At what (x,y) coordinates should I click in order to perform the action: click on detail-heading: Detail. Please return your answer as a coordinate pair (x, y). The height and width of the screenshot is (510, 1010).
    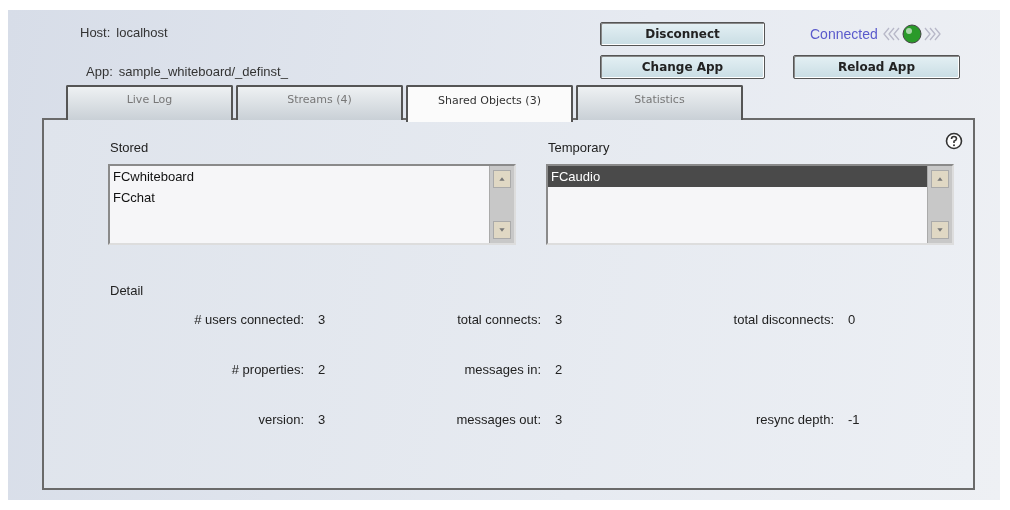
    Looking at the image, I should click on (127, 290).